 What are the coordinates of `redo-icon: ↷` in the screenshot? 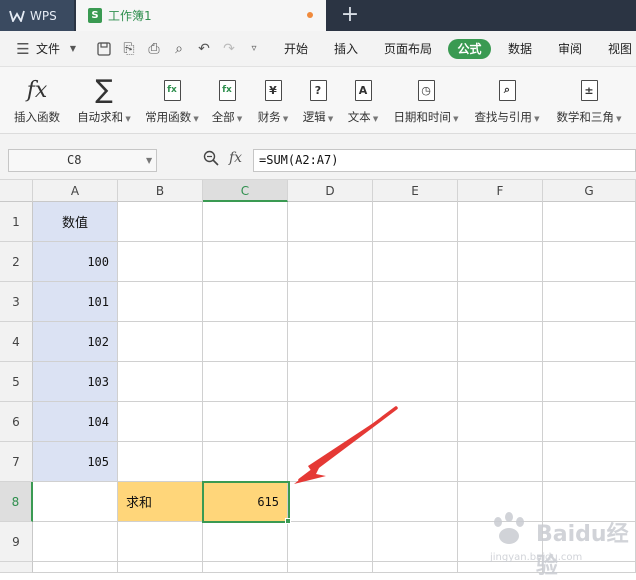 It's located at (229, 49).